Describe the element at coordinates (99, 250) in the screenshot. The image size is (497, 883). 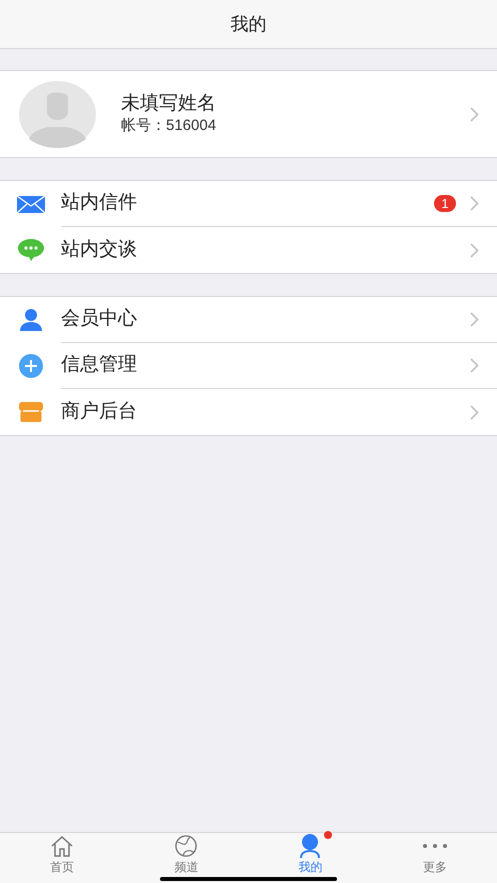
I see `menu-label: 站内交谈` at that location.